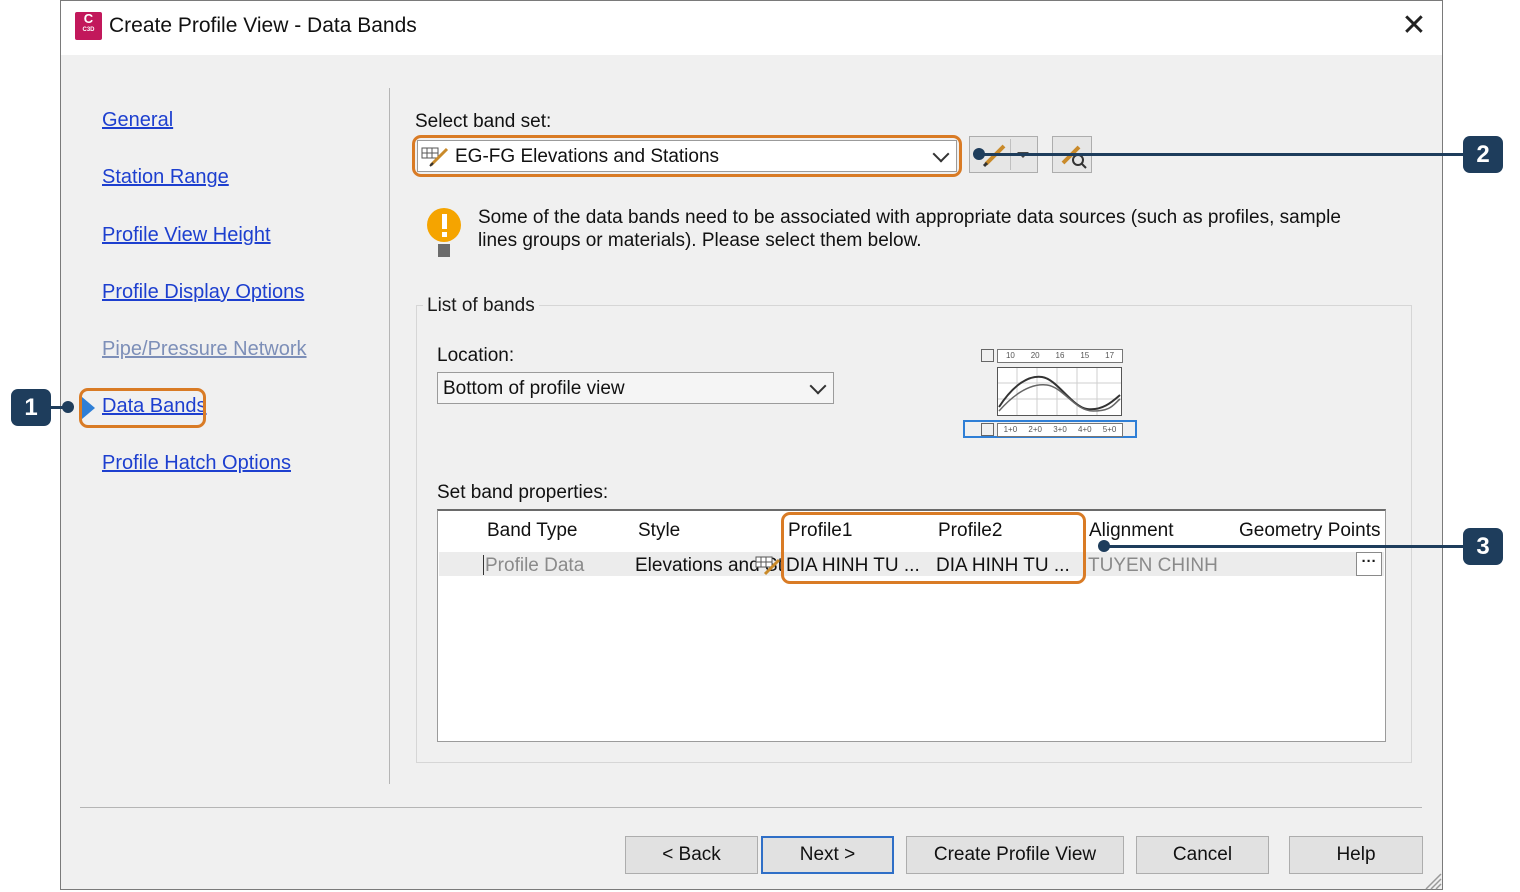  Describe the element at coordinates (751, 807) in the screenshot. I see `horizontal-separator` at that location.